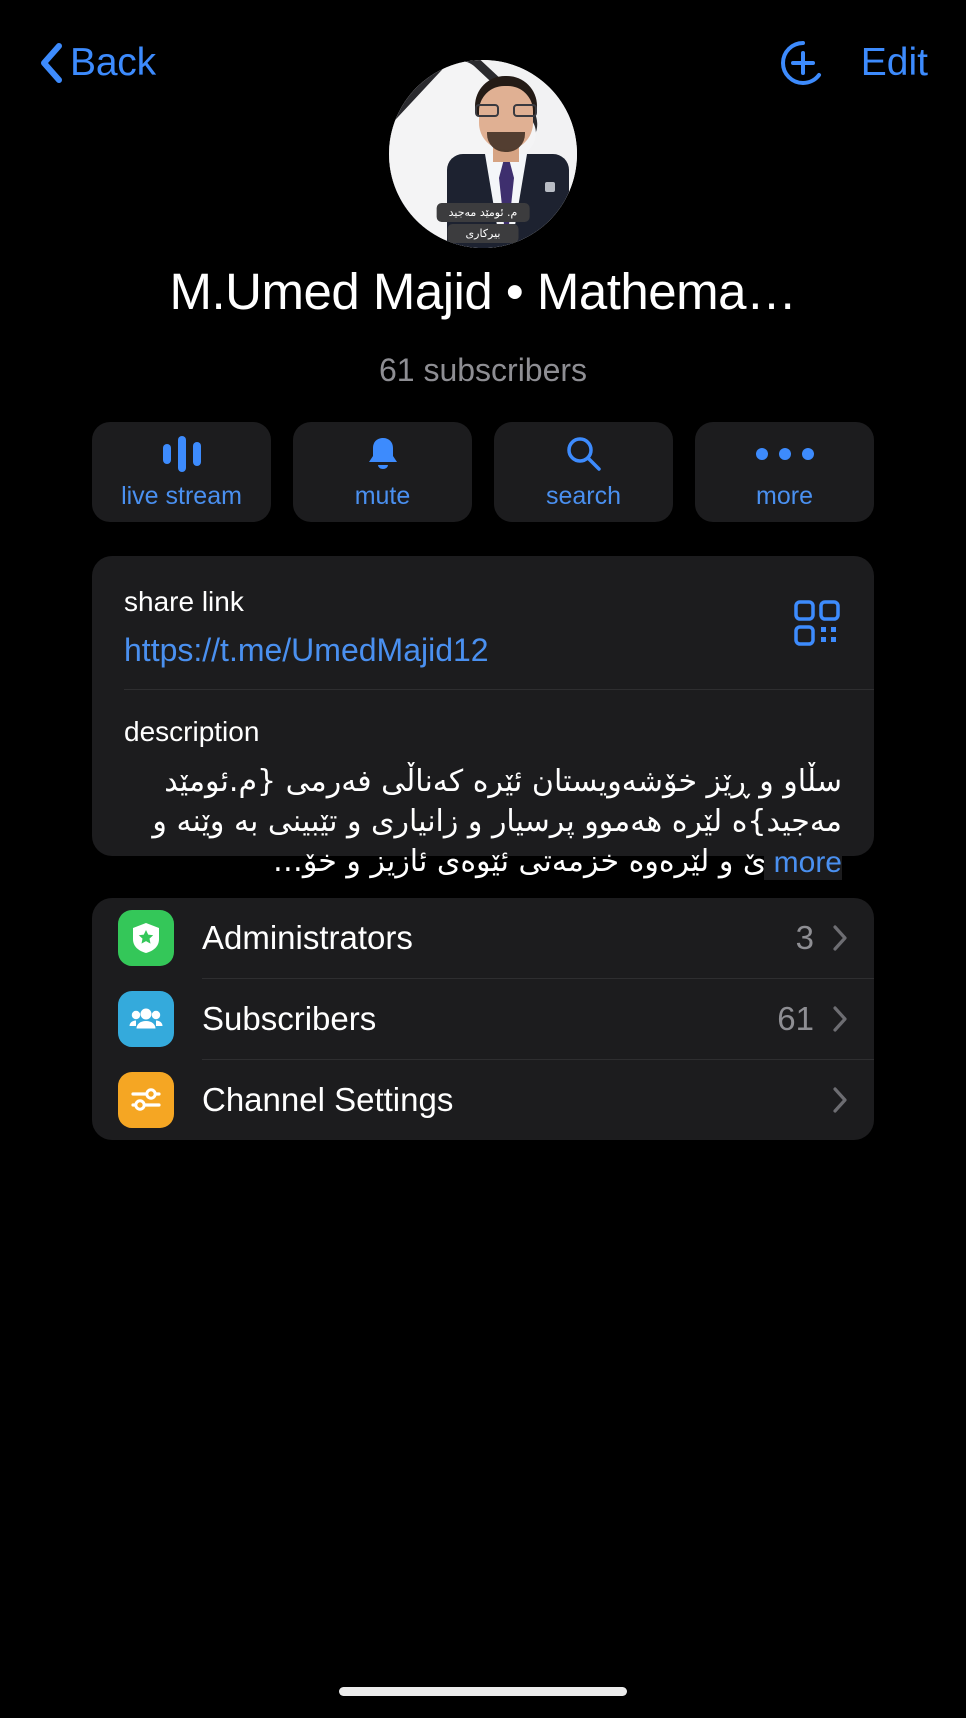  Describe the element at coordinates (146, 938) in the screenshot. I see `shield-badge-icon` at that location.